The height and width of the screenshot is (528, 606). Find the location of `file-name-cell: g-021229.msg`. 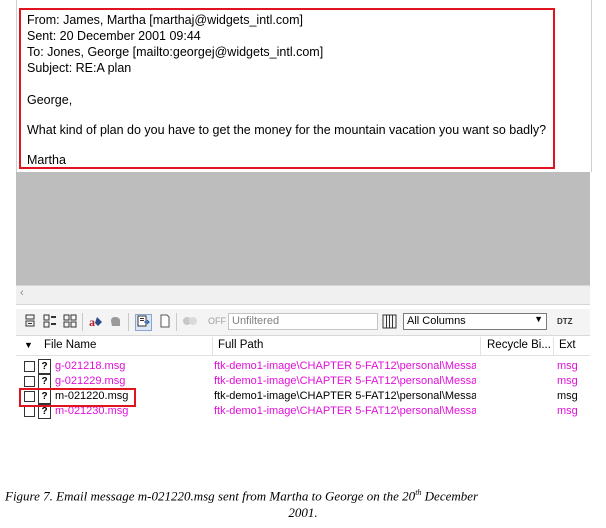

file-name-cell: g-021229.msg is located at coordinates (90, 381).